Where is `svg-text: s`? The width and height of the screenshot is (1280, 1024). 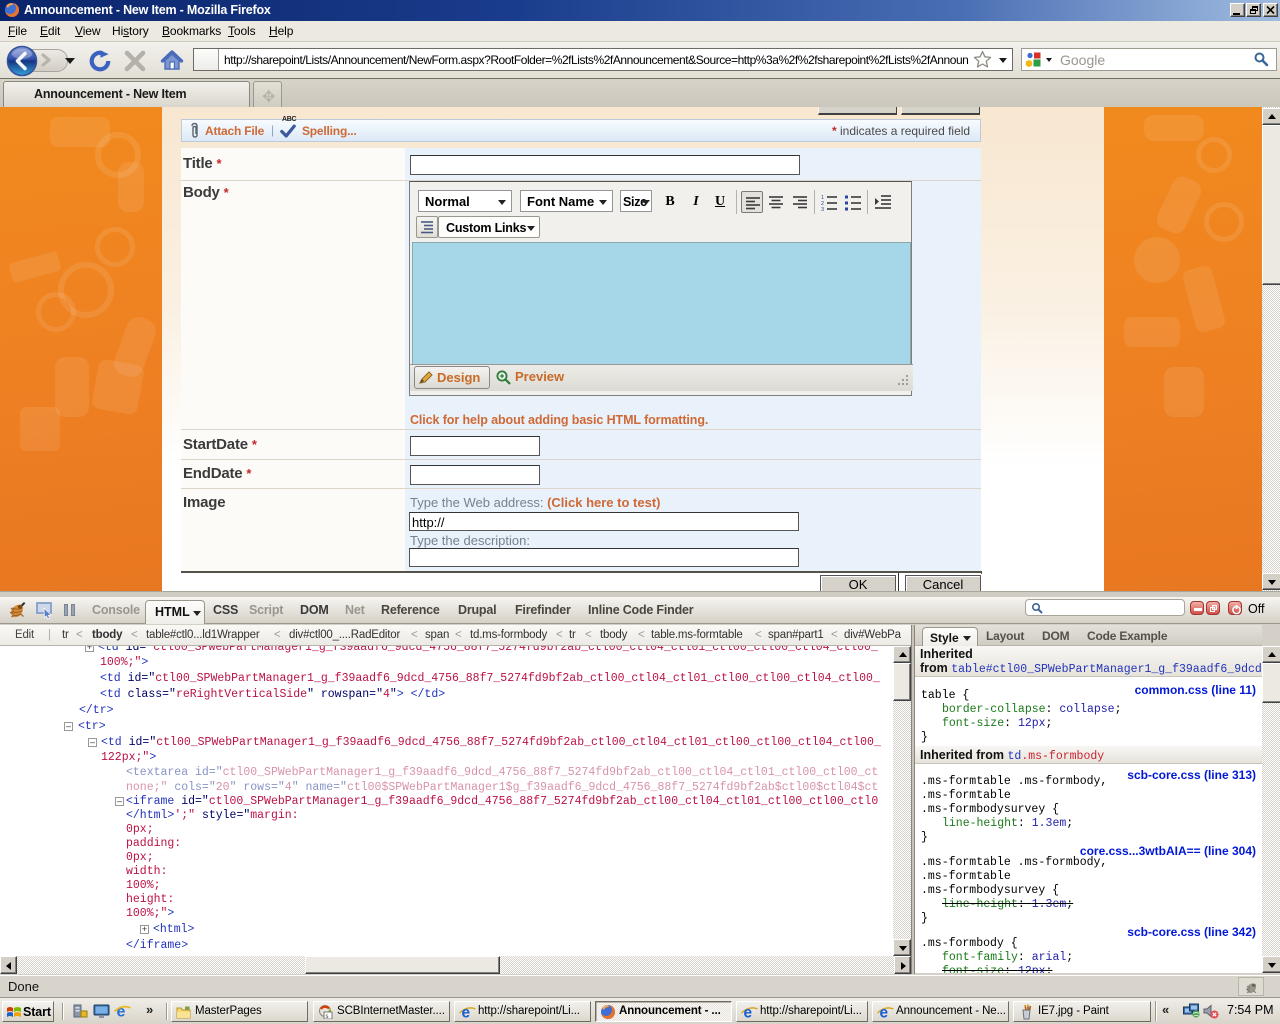 svg-text: s is located at coordinates (327, 1016).